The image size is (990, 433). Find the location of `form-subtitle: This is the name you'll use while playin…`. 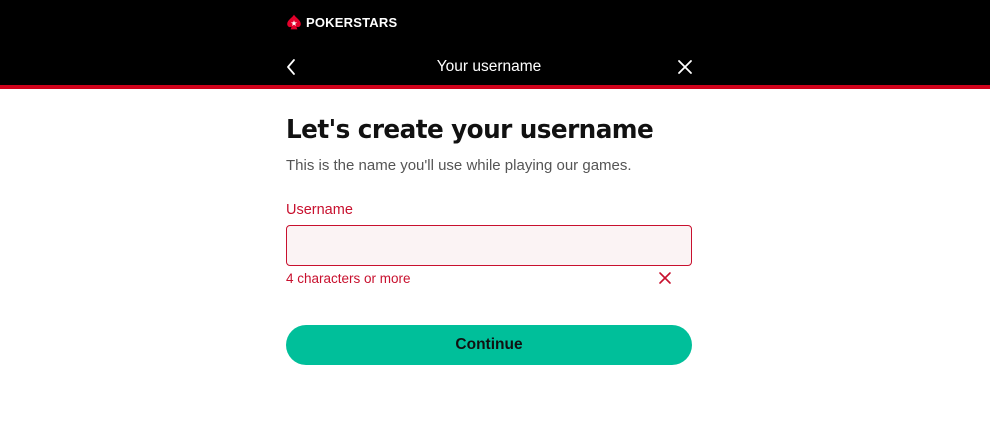

form-subtitle: This is the name you'll use while playin… is located at coordinates (459, 165).